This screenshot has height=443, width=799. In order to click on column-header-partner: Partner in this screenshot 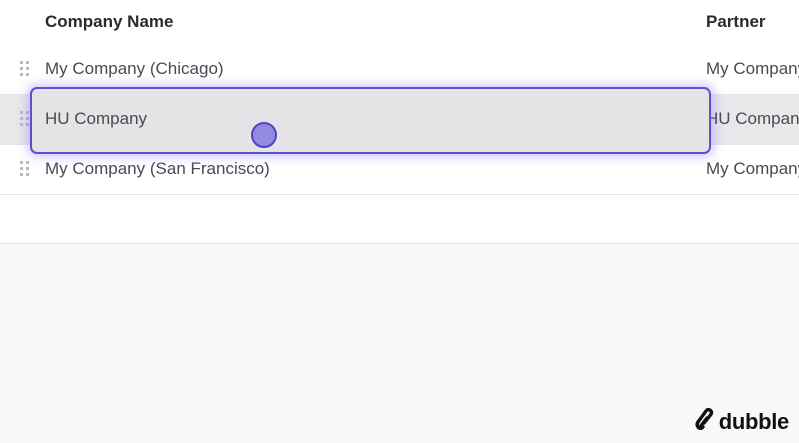, I will do `click(736, 22)`.